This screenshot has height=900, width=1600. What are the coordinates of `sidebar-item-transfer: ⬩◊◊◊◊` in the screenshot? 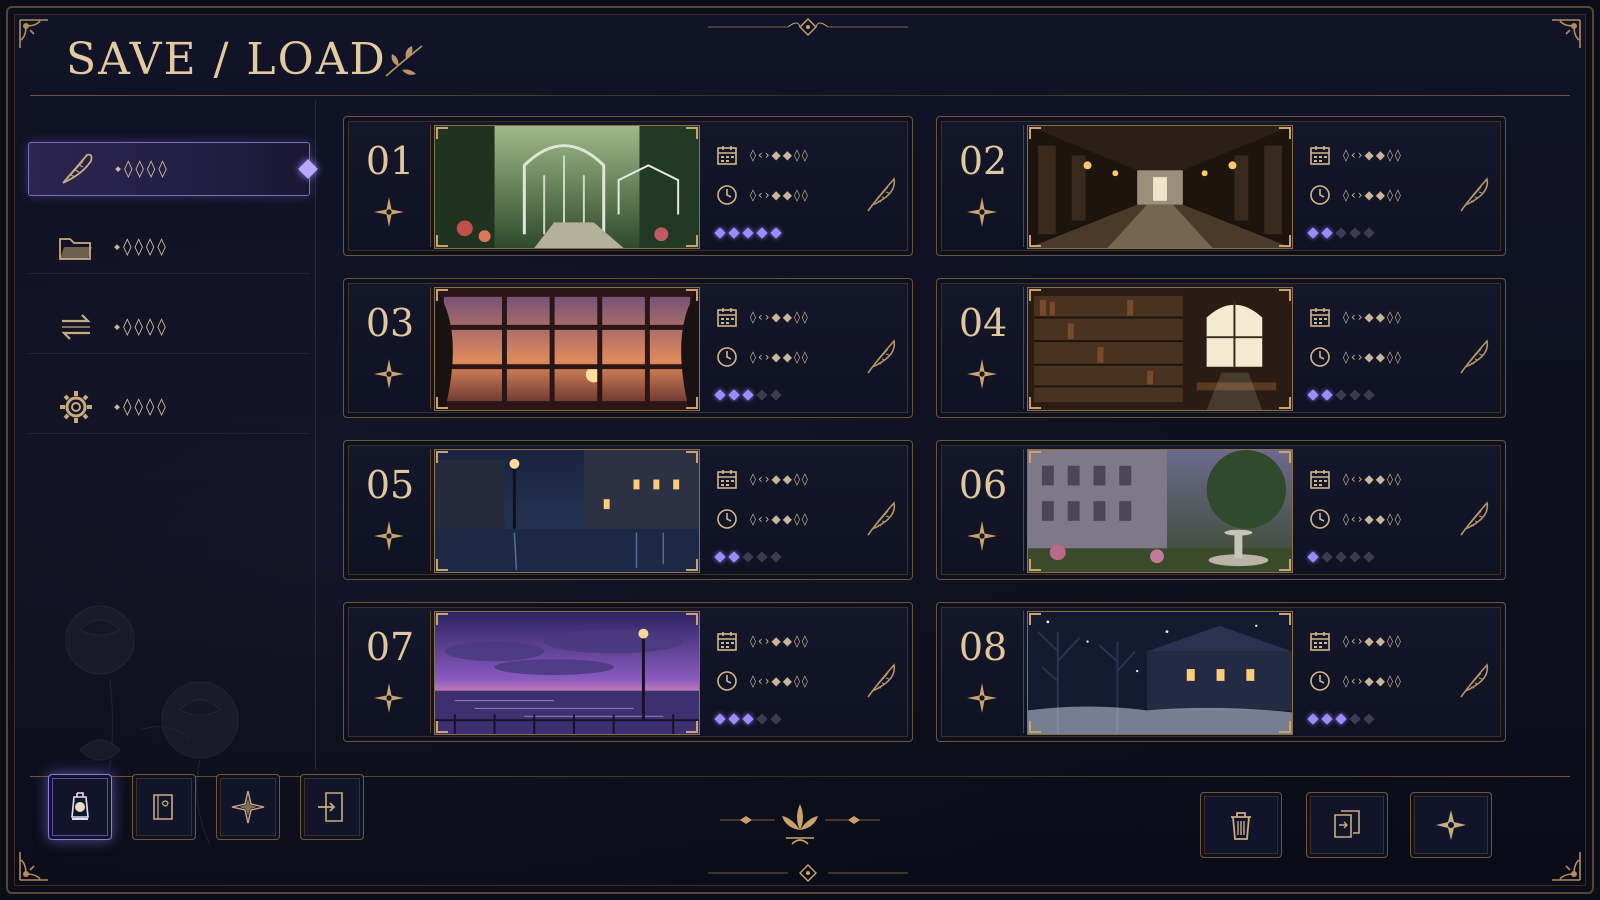 It's located at (169, 327).